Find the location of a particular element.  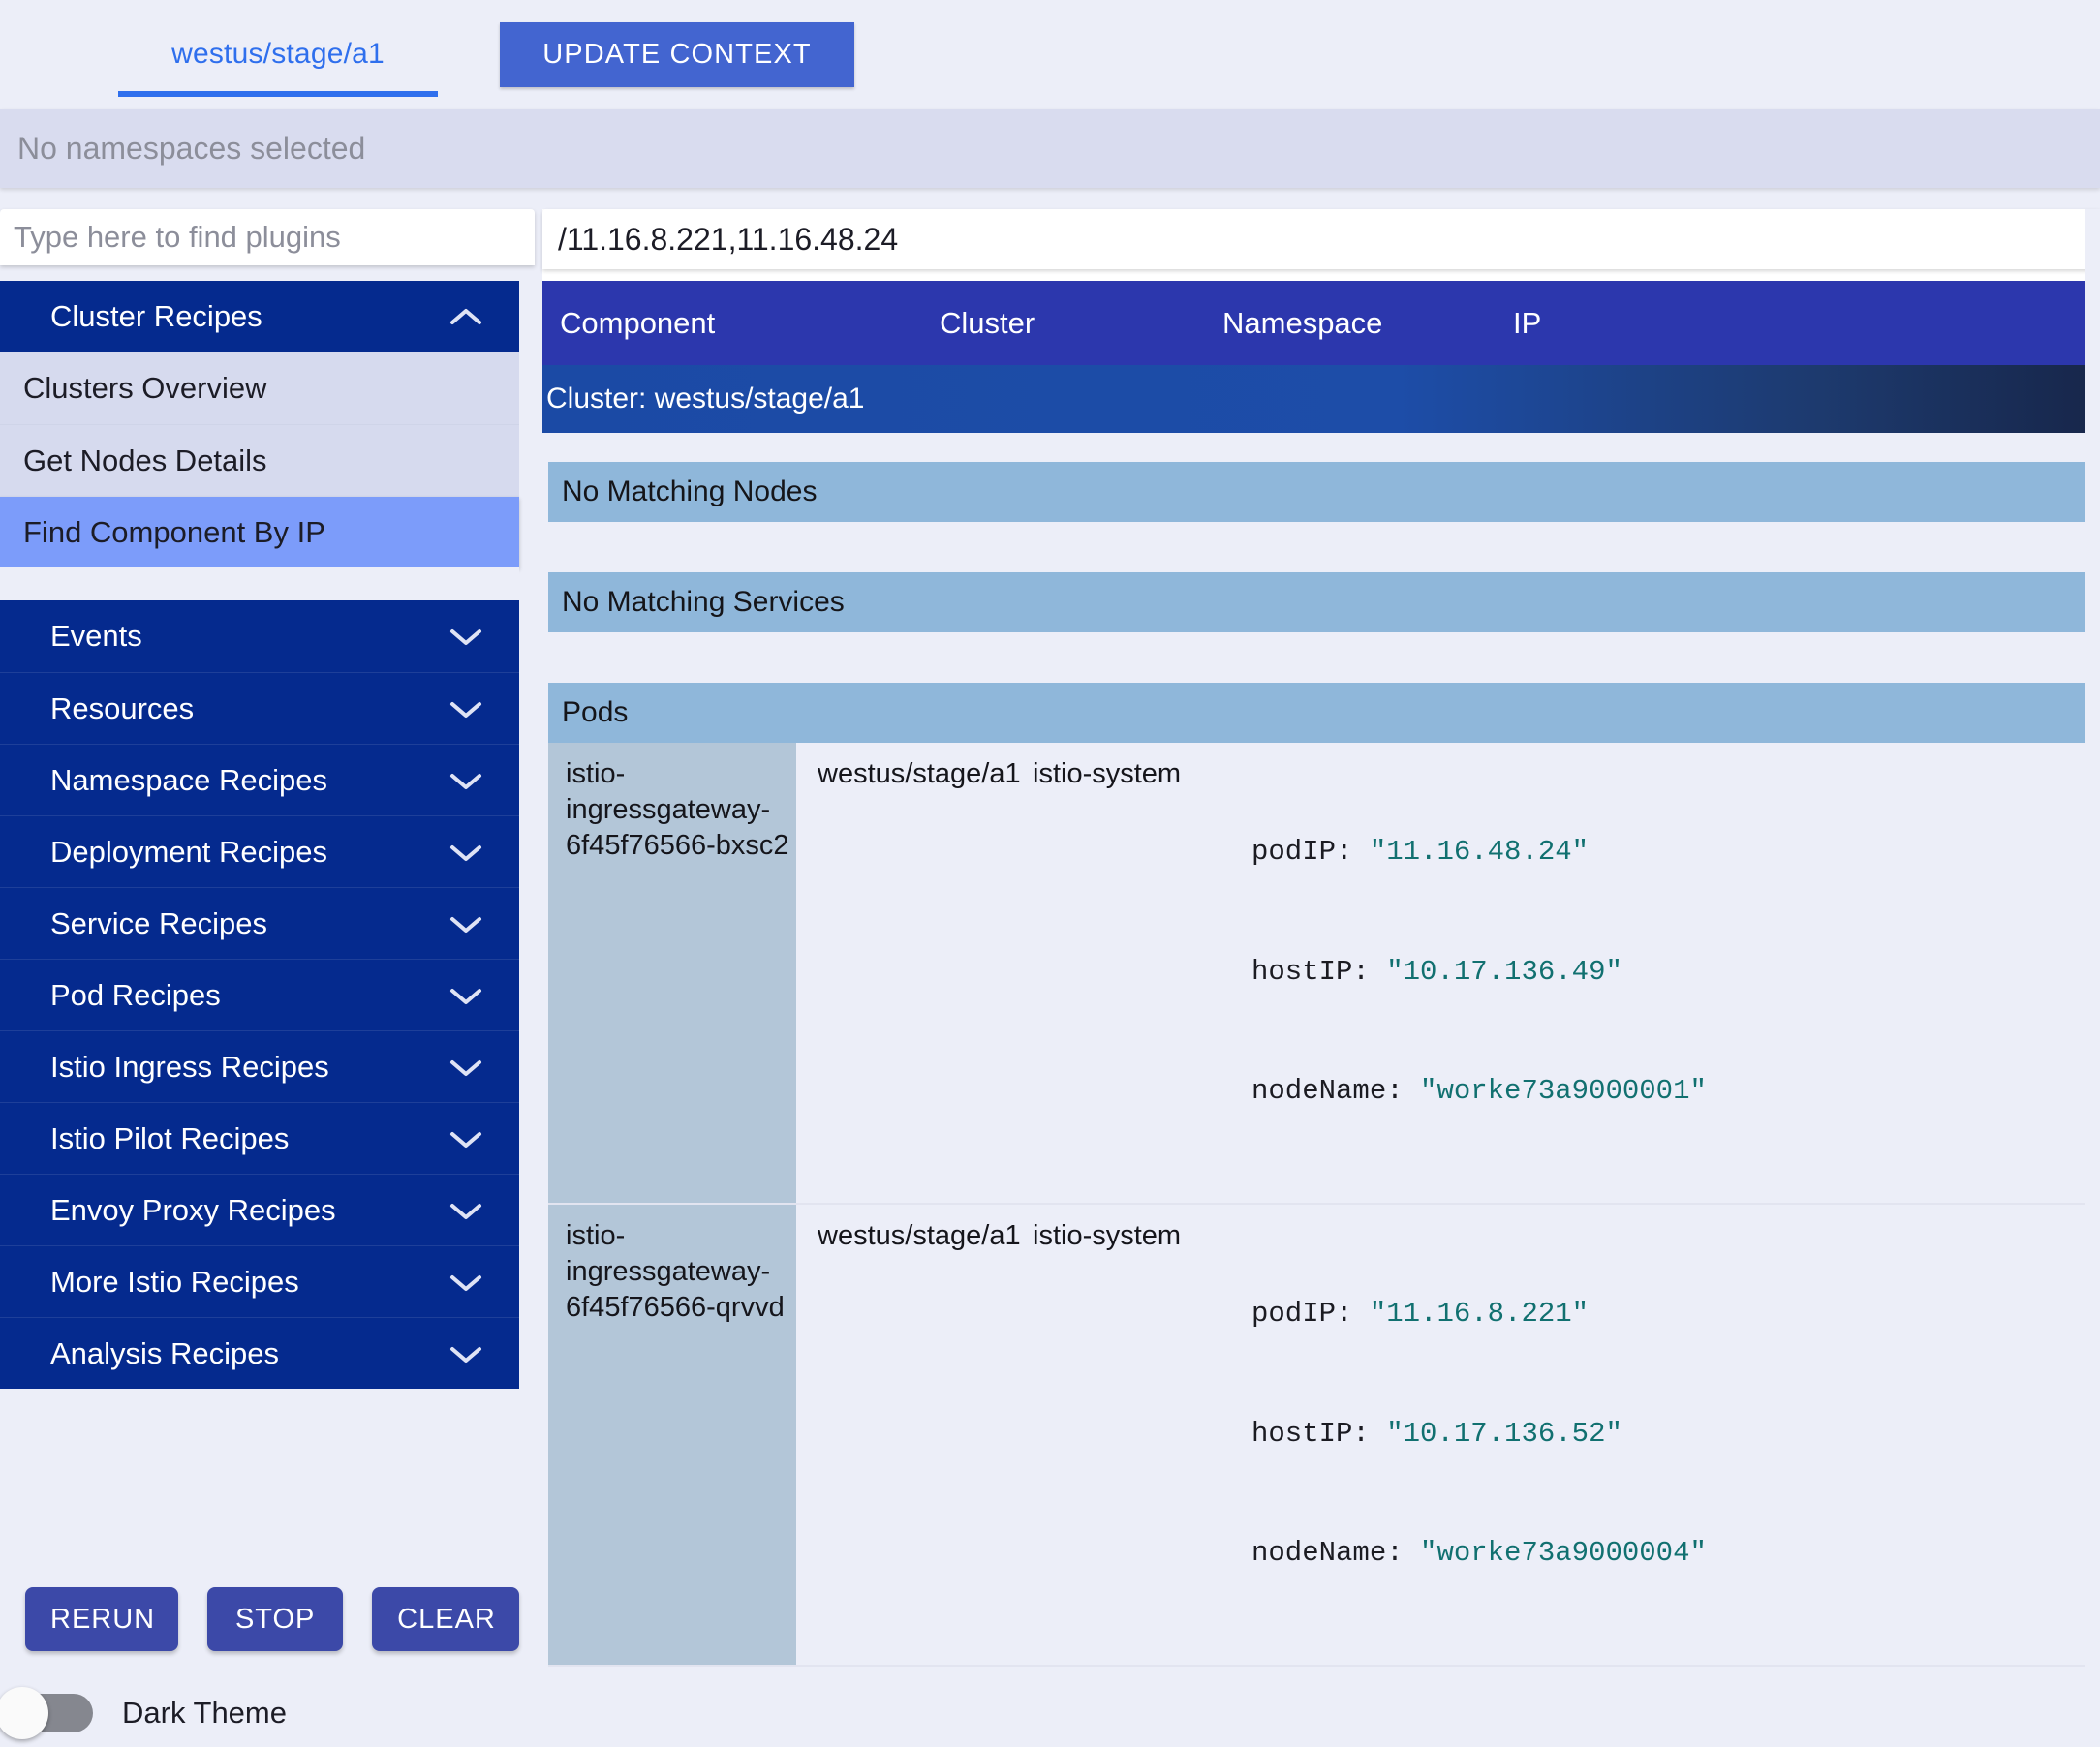

namespace-selector-bar: No namespaces selected is located at coordinates (1050, 148).